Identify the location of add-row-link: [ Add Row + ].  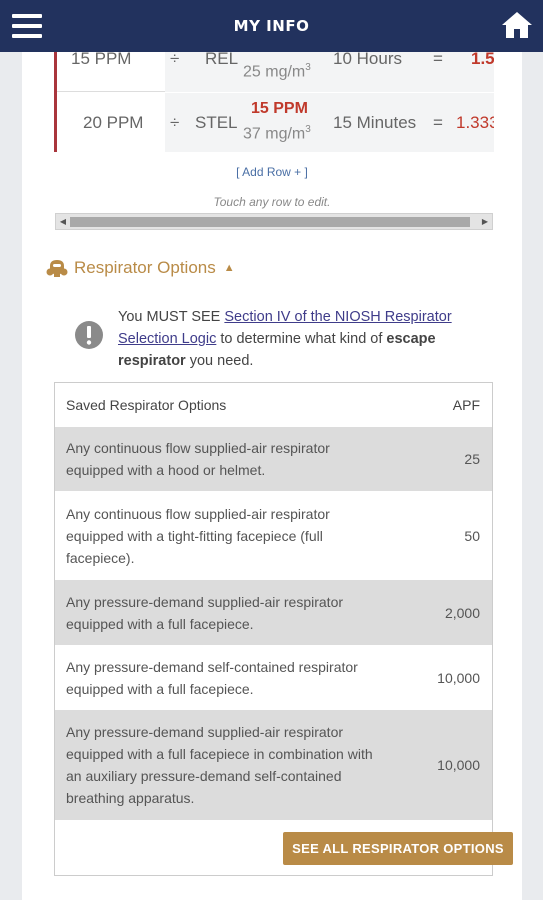
(272, 172).